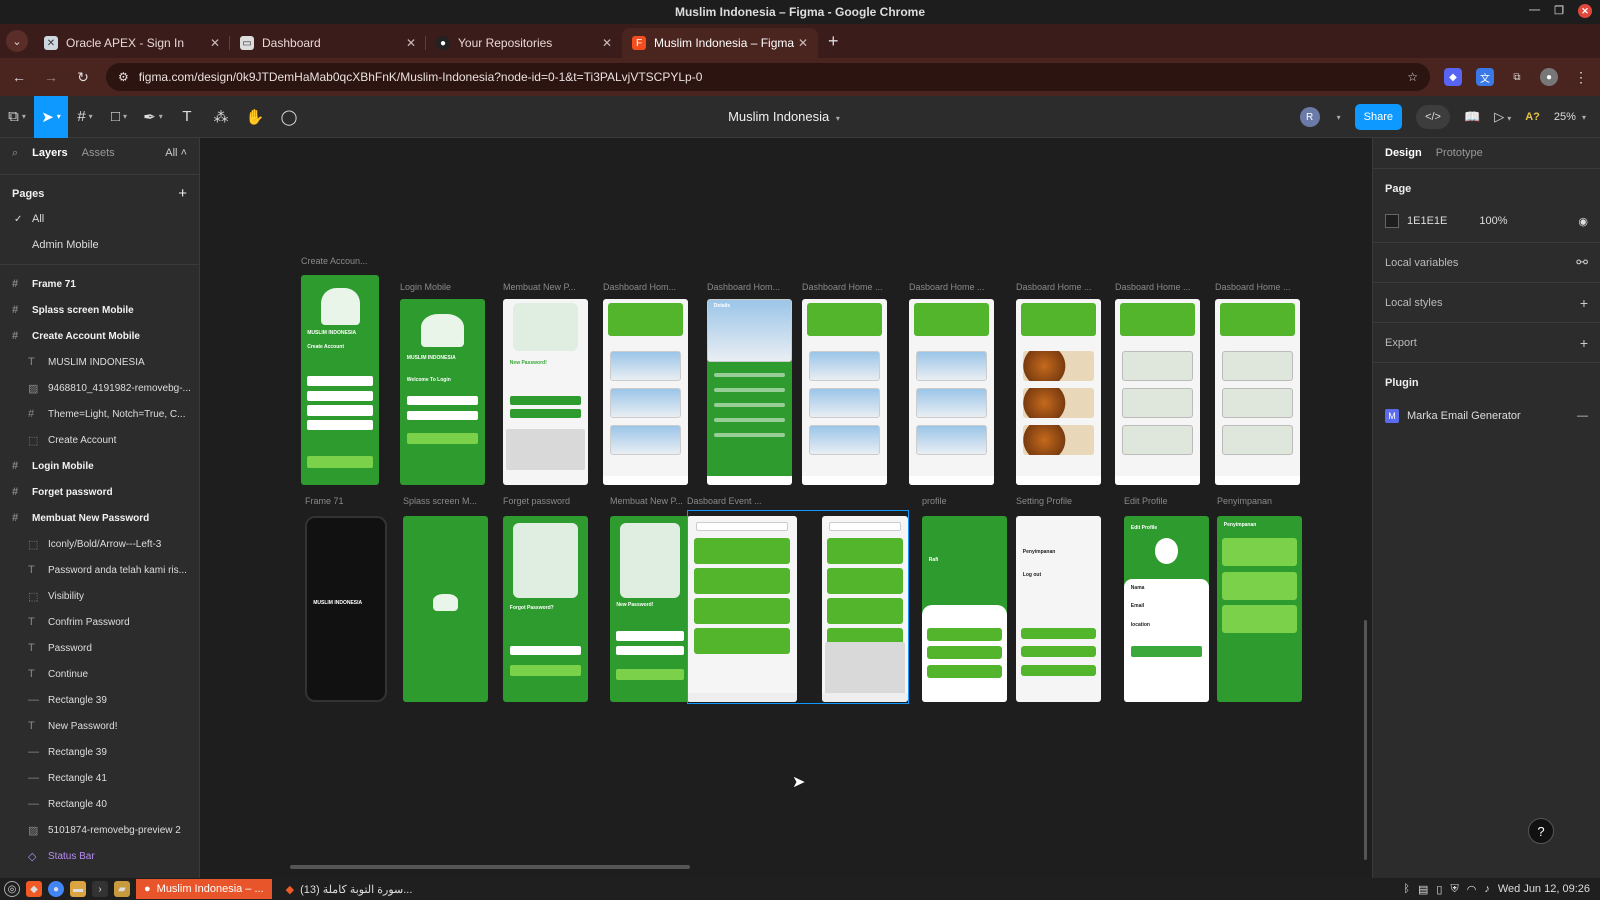 This screenshot has height=900, width=1600. What do you see at coordinates (99, 518) in the screenshot?
I see `layer-row: # Membuat New Password` at bounding box center [99, 518].